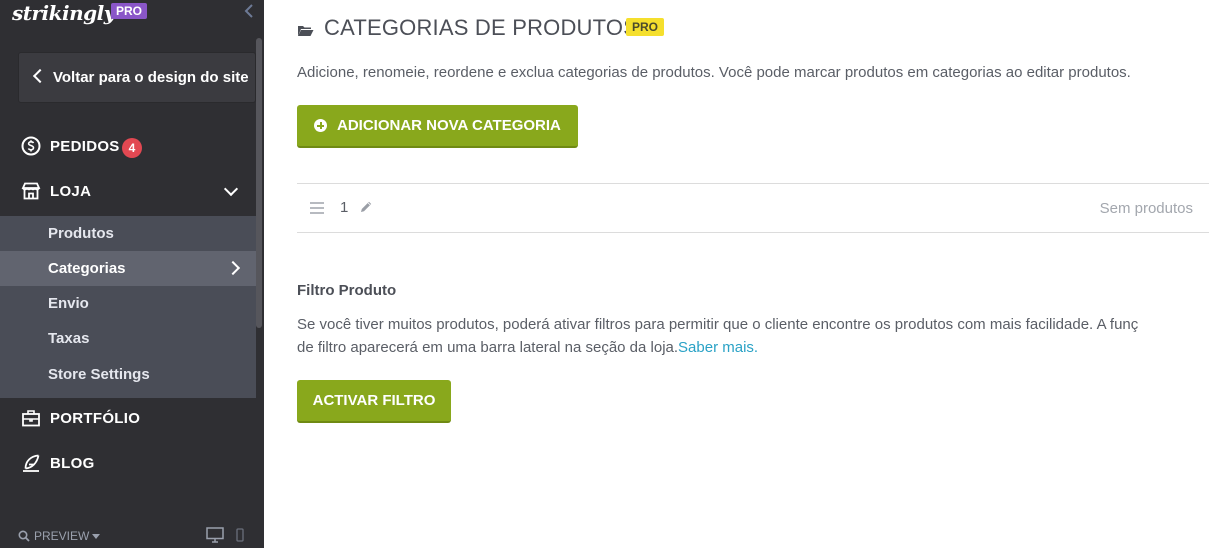  Describe the element at coordinates (69, 338) in the screenshot. I see `submenu-label: Taxas` at that location.